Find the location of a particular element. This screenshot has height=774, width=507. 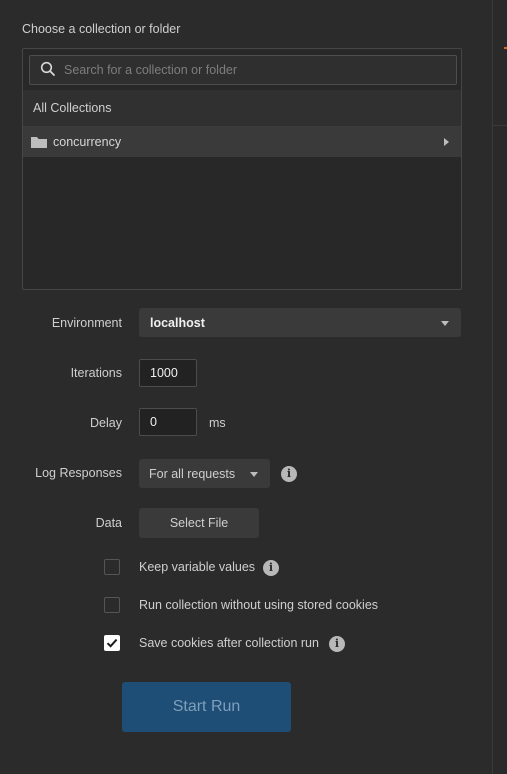

log-responses-select: For all requests is located at coordinates (204, 473).